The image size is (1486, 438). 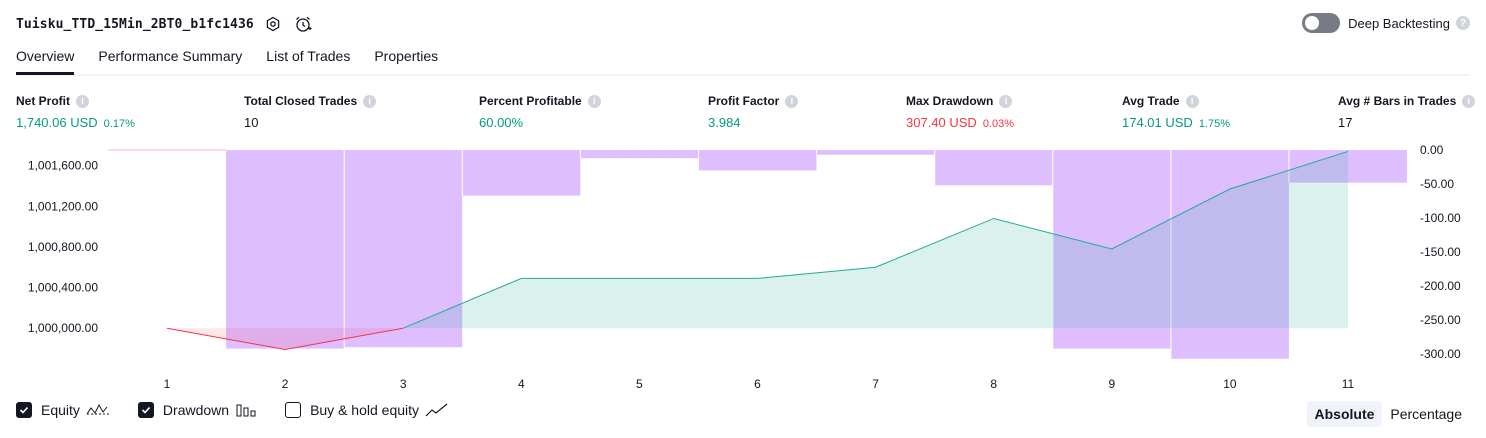 What do you see at coordinates (1176, 112) in the screenshot?
I see `metric-avg-trade: Avg Trade i 174.01 USD 1.75%` at bounding box center [1176, 112].